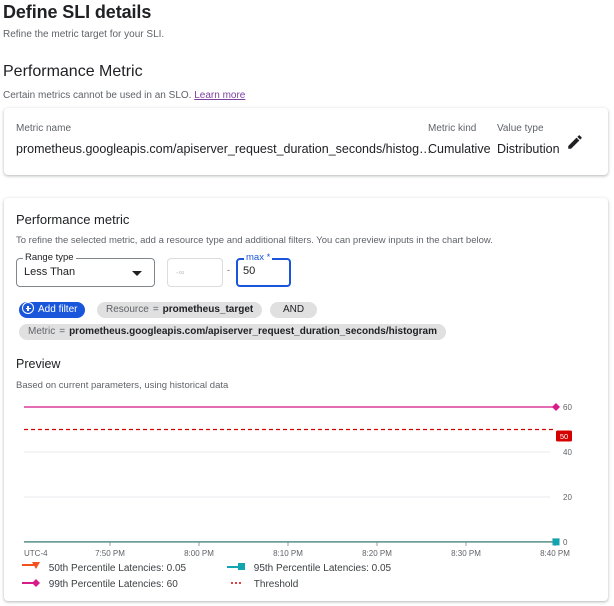 This screenshot has height=606, width=614. Describe the element at coordinates (172, 584) in the screenshot. I see `legend-value: 60` at that location.